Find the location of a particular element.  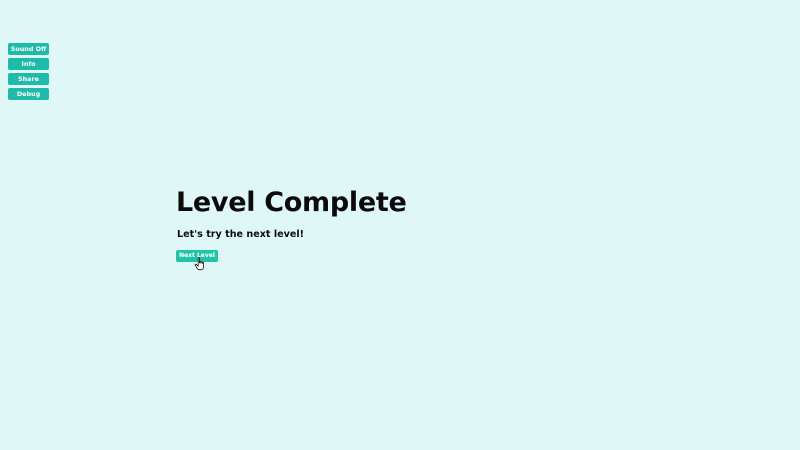

subtitle: Let's try the next level! is located at coordinates (241, 234).